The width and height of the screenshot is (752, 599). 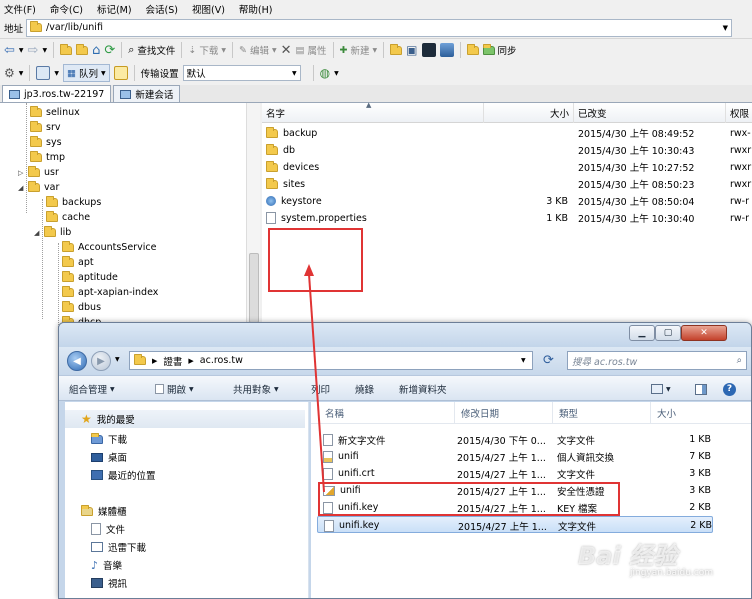 I want to click on drag-arrow, so click(x=314, y=378).